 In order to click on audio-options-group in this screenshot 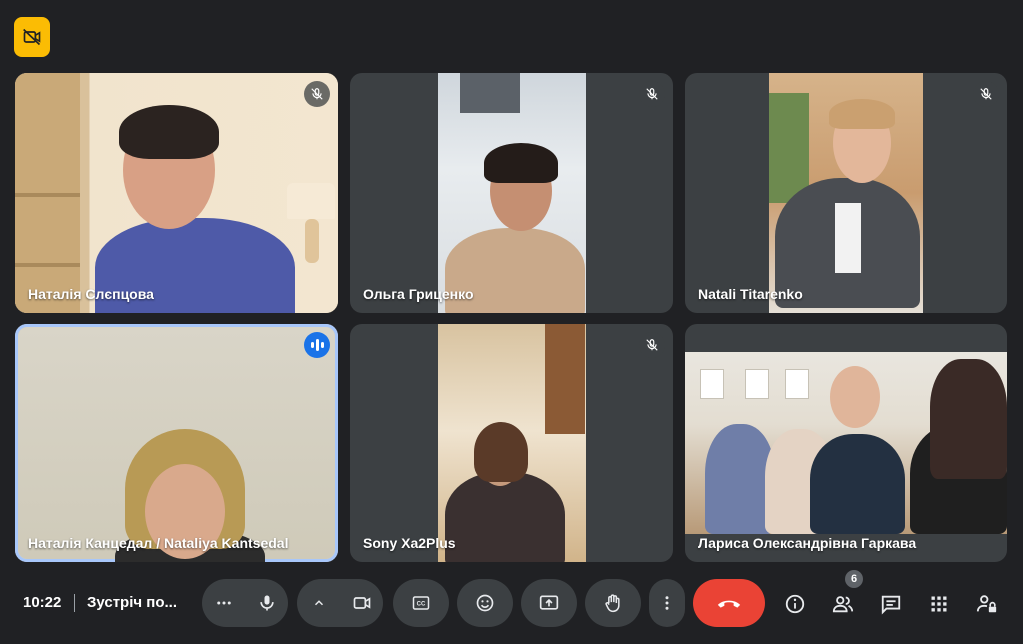, I will do `click(245, 603)`.